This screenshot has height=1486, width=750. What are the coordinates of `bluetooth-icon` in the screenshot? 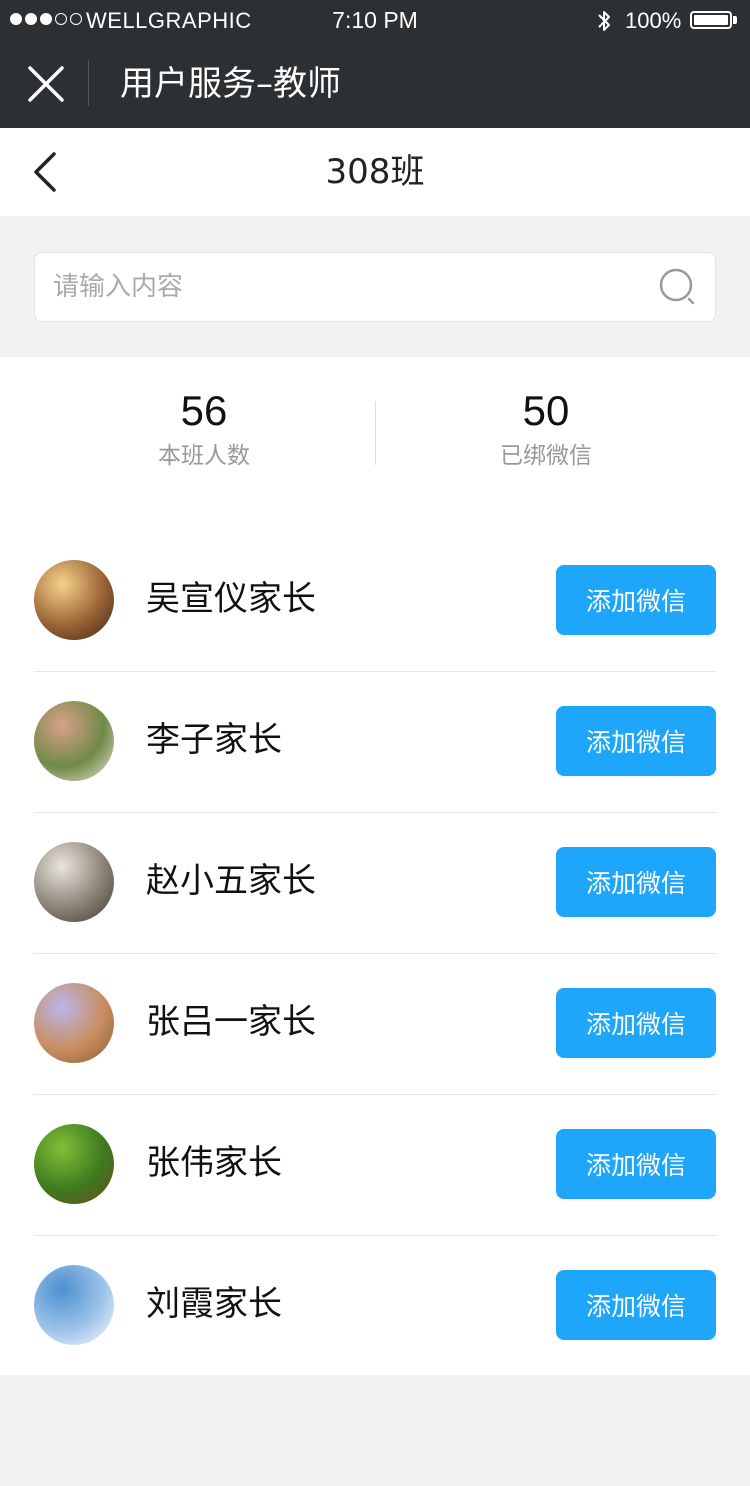 It's located at (604, 21).